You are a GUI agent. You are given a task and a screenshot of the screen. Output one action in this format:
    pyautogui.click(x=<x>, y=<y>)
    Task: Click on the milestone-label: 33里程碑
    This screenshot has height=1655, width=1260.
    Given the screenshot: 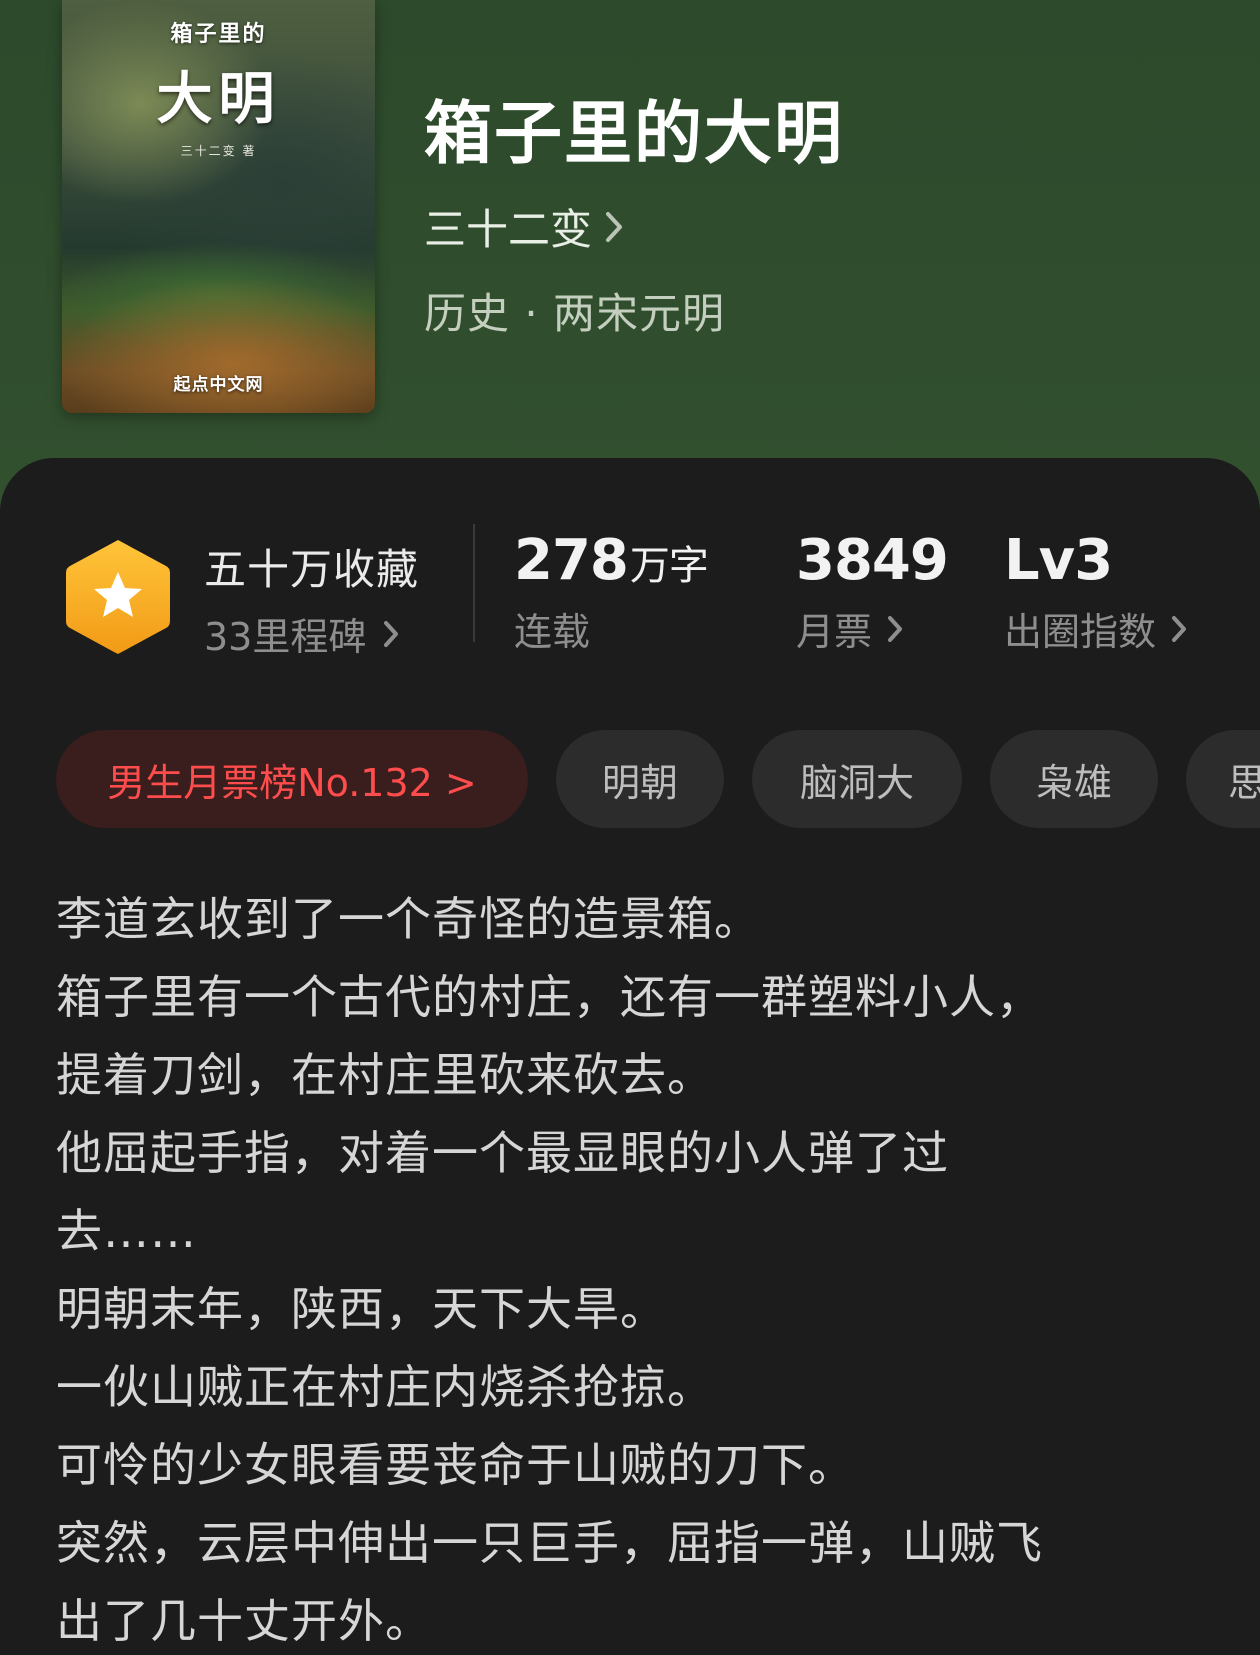 What is the action you would take?
    pyautogui.click(x=285, y=637)
    